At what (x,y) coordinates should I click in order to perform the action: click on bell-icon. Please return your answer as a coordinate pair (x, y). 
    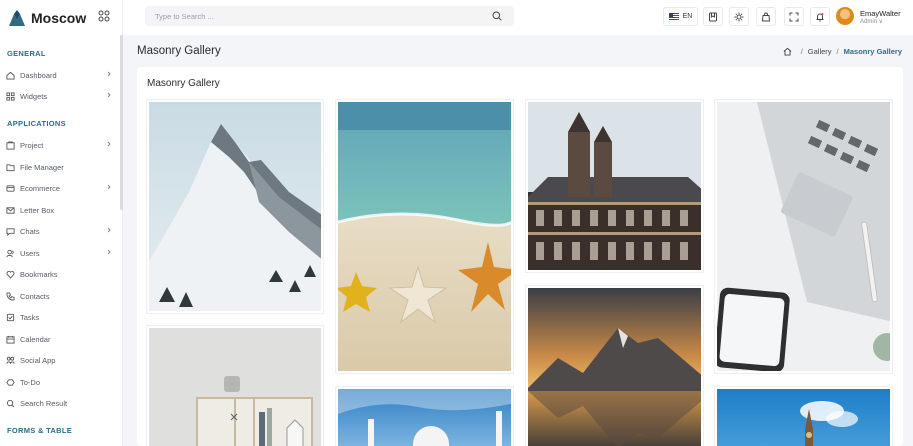
    Looking at the image, I should click on (820, 16).